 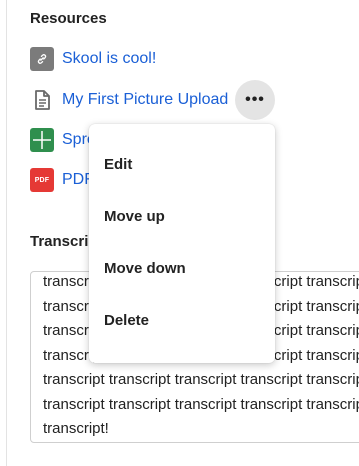 What do you see at coordinates (134, 216) in the screenshot?
I see `menu-item-move-up: Move up` at bounding box center [134, 216].